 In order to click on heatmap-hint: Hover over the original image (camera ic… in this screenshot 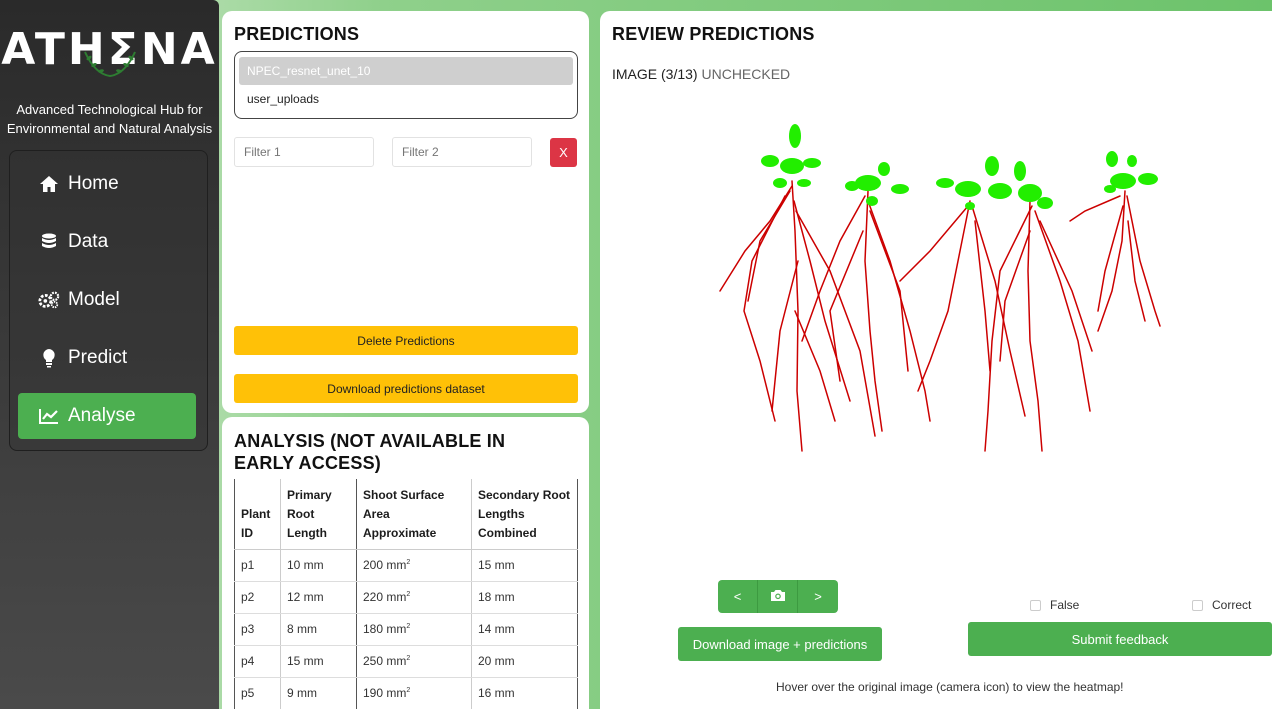, I will do `click(950, 687)`.